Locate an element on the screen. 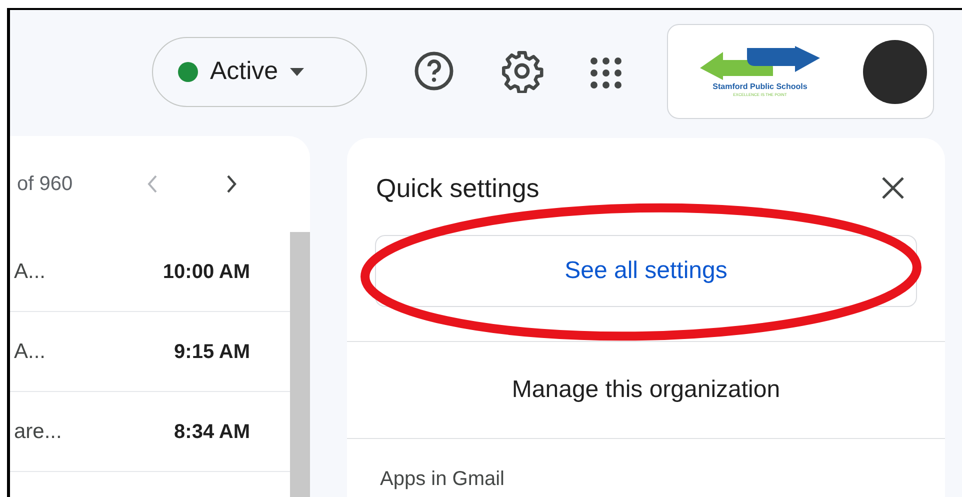 Image resolution: width=962 pixels, height=497 pixels. help-icon is located at coordinates (434, 71).